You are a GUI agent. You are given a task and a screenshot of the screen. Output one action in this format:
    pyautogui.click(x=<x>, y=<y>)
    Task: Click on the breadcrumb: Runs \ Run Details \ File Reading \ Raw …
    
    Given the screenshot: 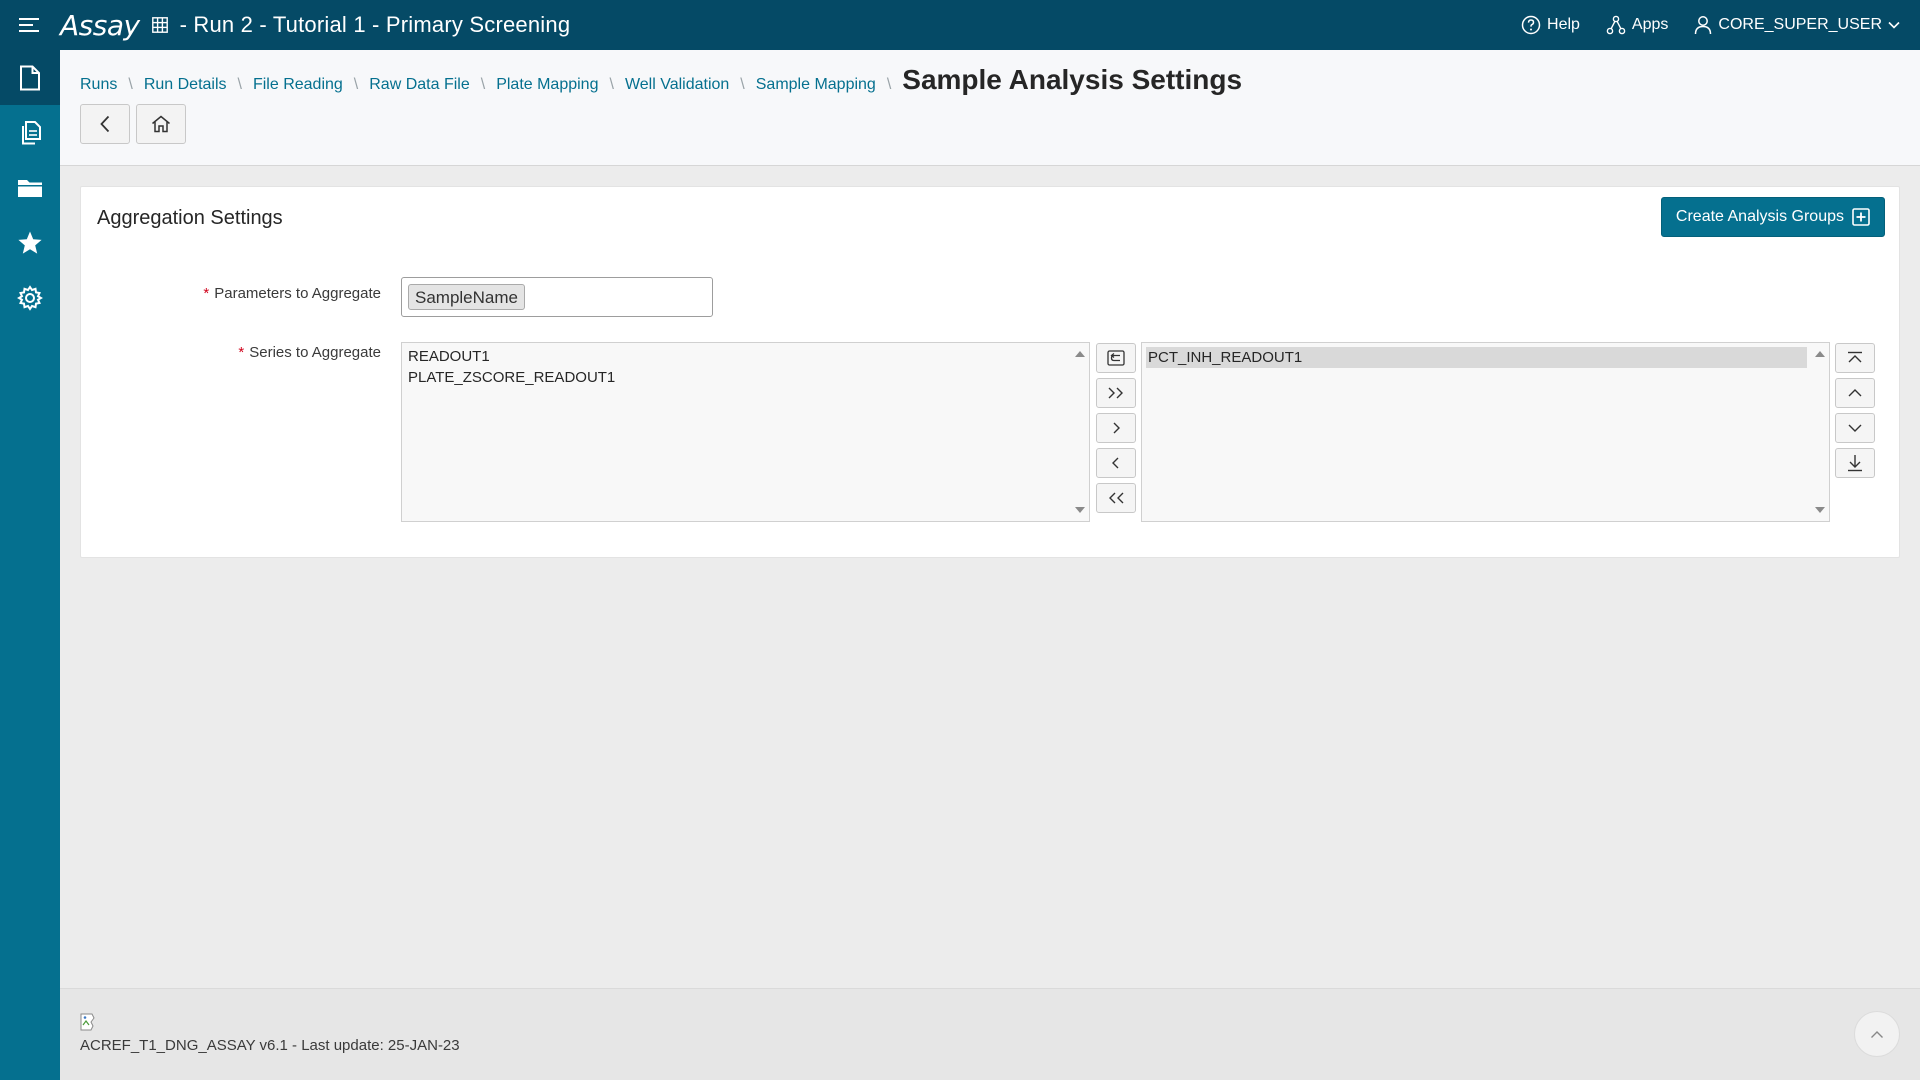 What is the action you would take?
    pyautogui.click(x=661, y=80)
    